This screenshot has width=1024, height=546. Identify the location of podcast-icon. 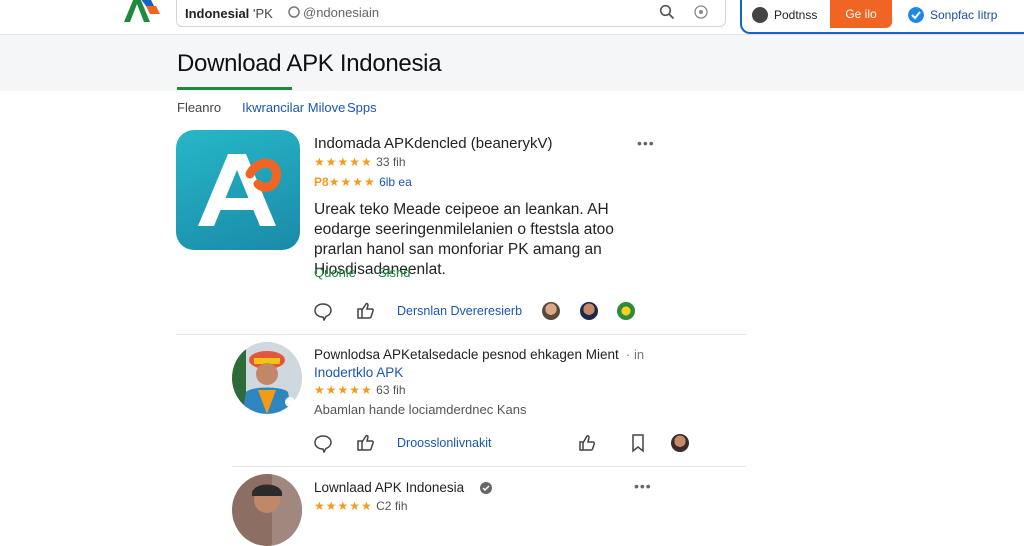
(760, 15).